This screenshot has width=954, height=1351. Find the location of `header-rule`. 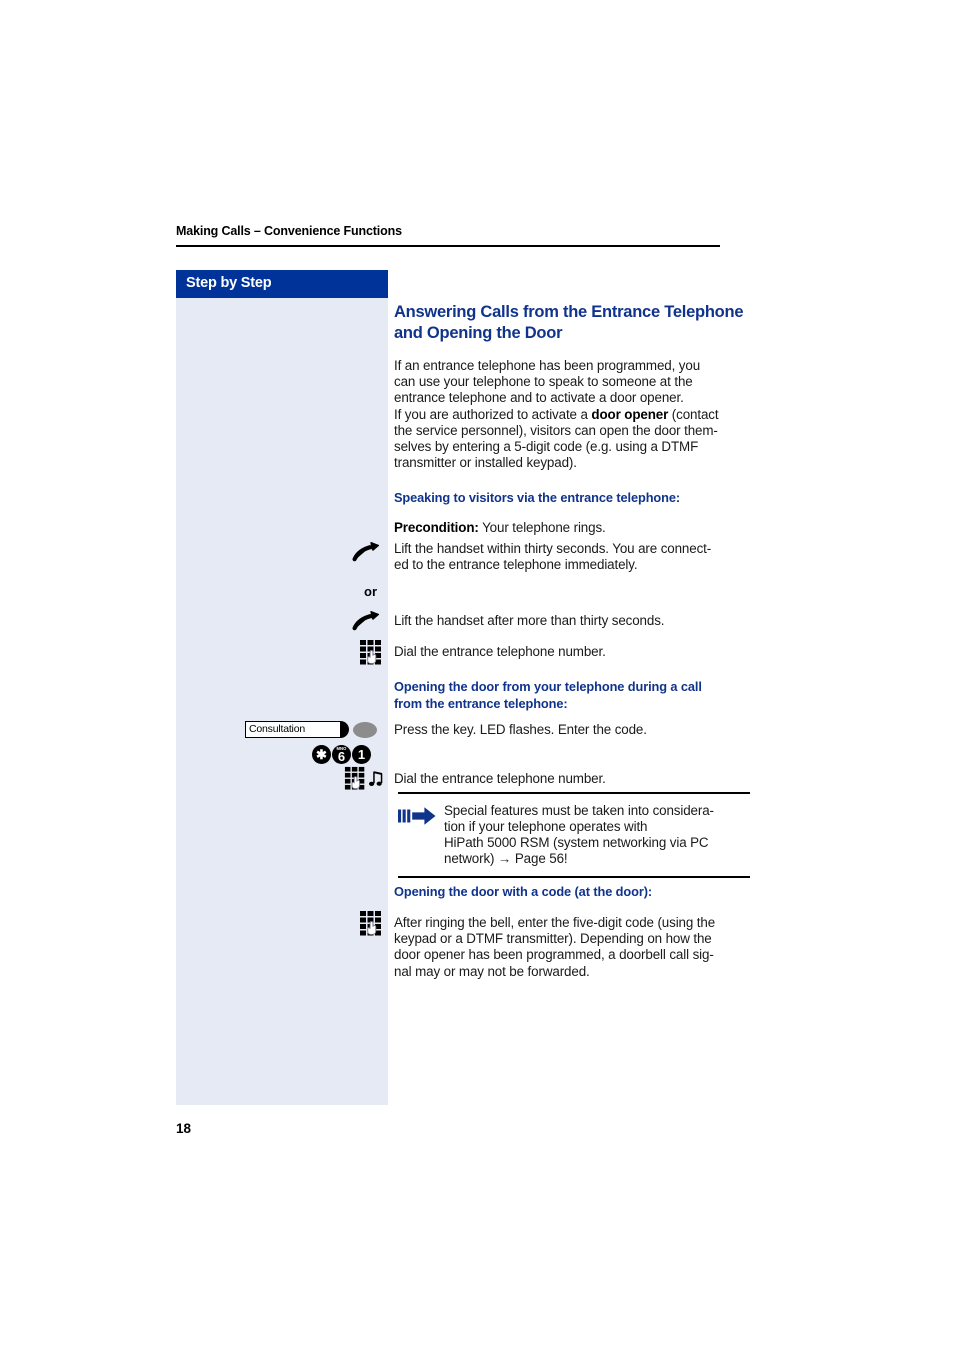

header-rule is located at coordinates (448, 246).